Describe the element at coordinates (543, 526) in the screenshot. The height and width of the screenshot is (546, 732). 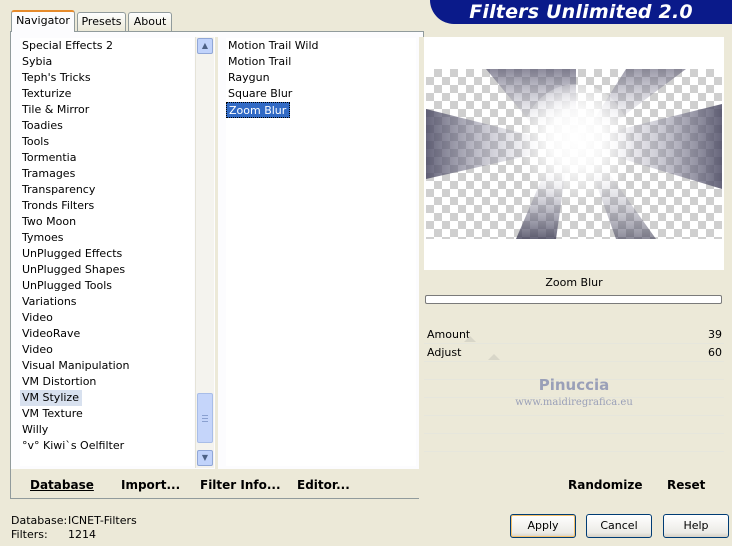
I see `apply-button: Apply` at that location.